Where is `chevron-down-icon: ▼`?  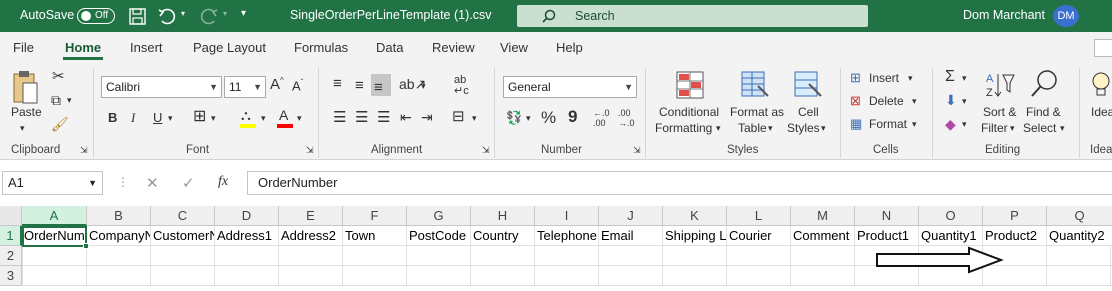
chevron-down-icon: ▼ is located at coordinates (92, 183).